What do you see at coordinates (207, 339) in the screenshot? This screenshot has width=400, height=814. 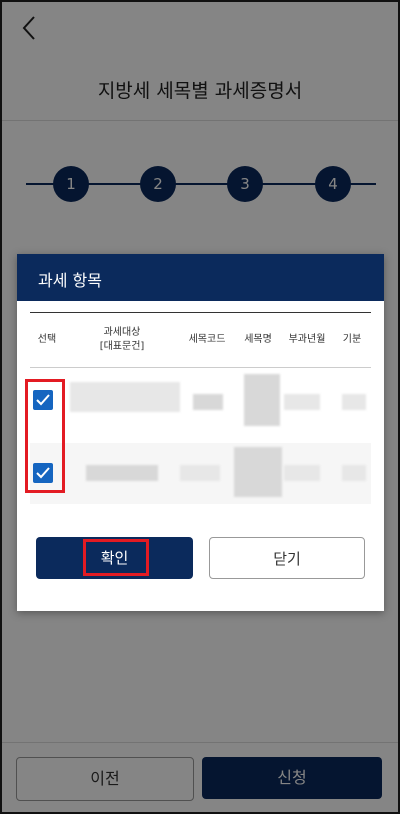 I see `col-tax-code: 세목코드` at bounding box center [207, 339].